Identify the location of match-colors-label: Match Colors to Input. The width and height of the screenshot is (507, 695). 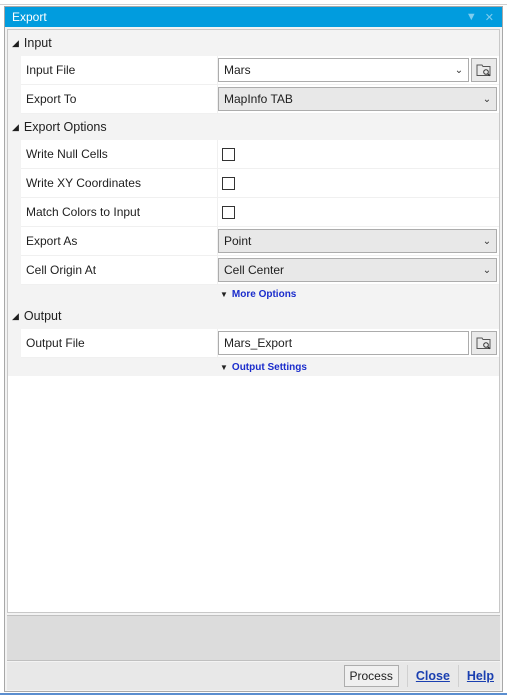
(119, 212).